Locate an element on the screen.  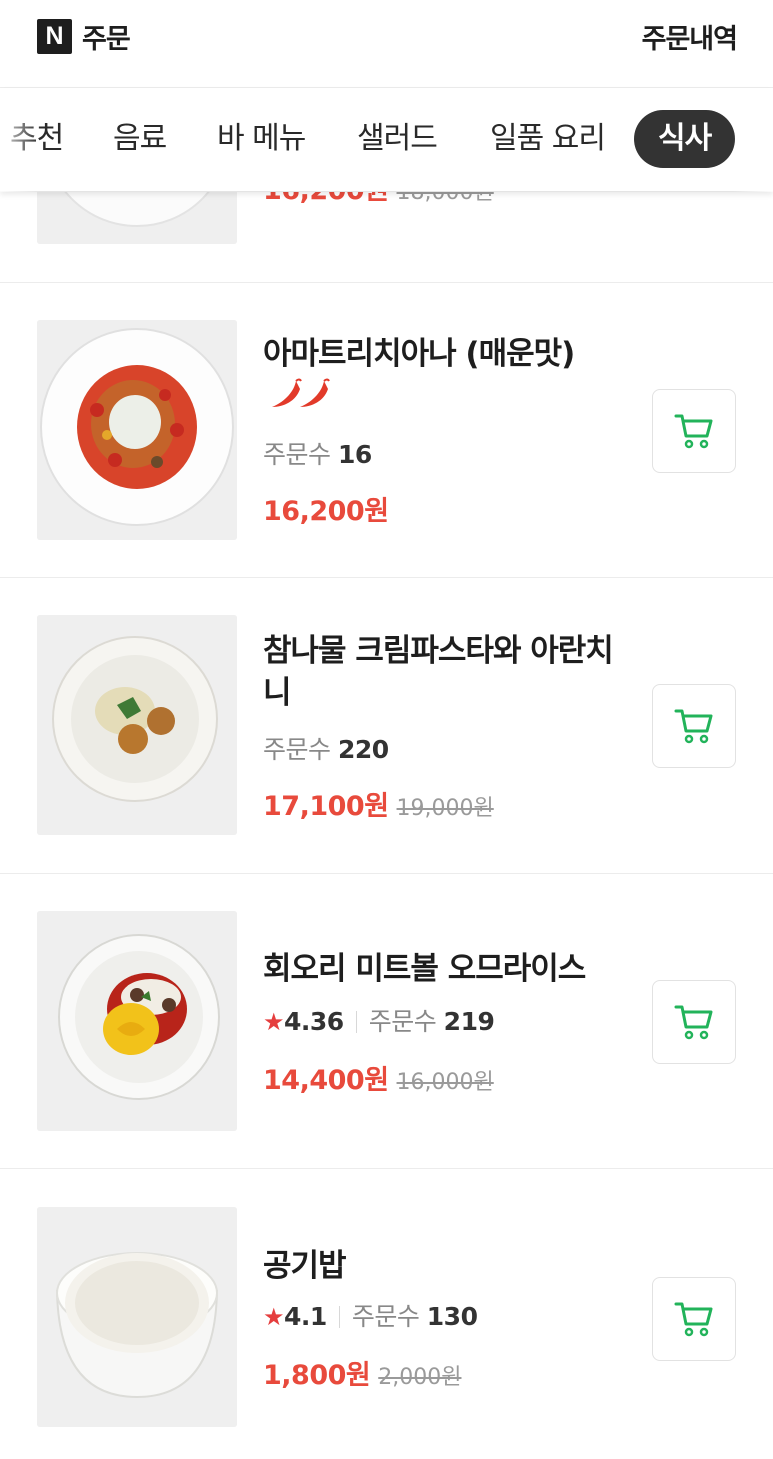
tab-scroll-fade-left is located at coordinates (20, 140).